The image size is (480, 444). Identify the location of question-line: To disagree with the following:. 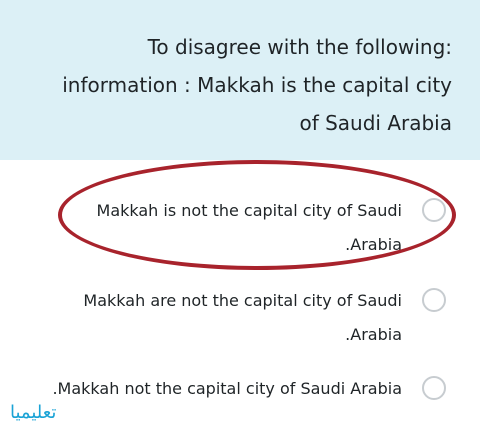
(299, 47).